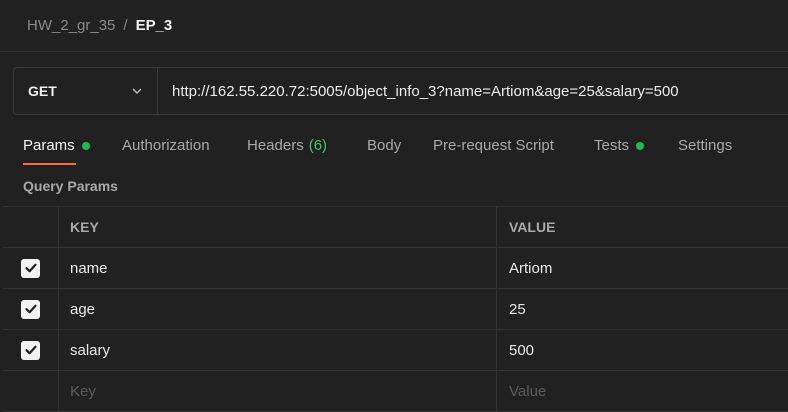 The image size is (788, 412). Describe the element at coordinates (31, 227) in the screenshot. I see `header-check-cell` at that location.